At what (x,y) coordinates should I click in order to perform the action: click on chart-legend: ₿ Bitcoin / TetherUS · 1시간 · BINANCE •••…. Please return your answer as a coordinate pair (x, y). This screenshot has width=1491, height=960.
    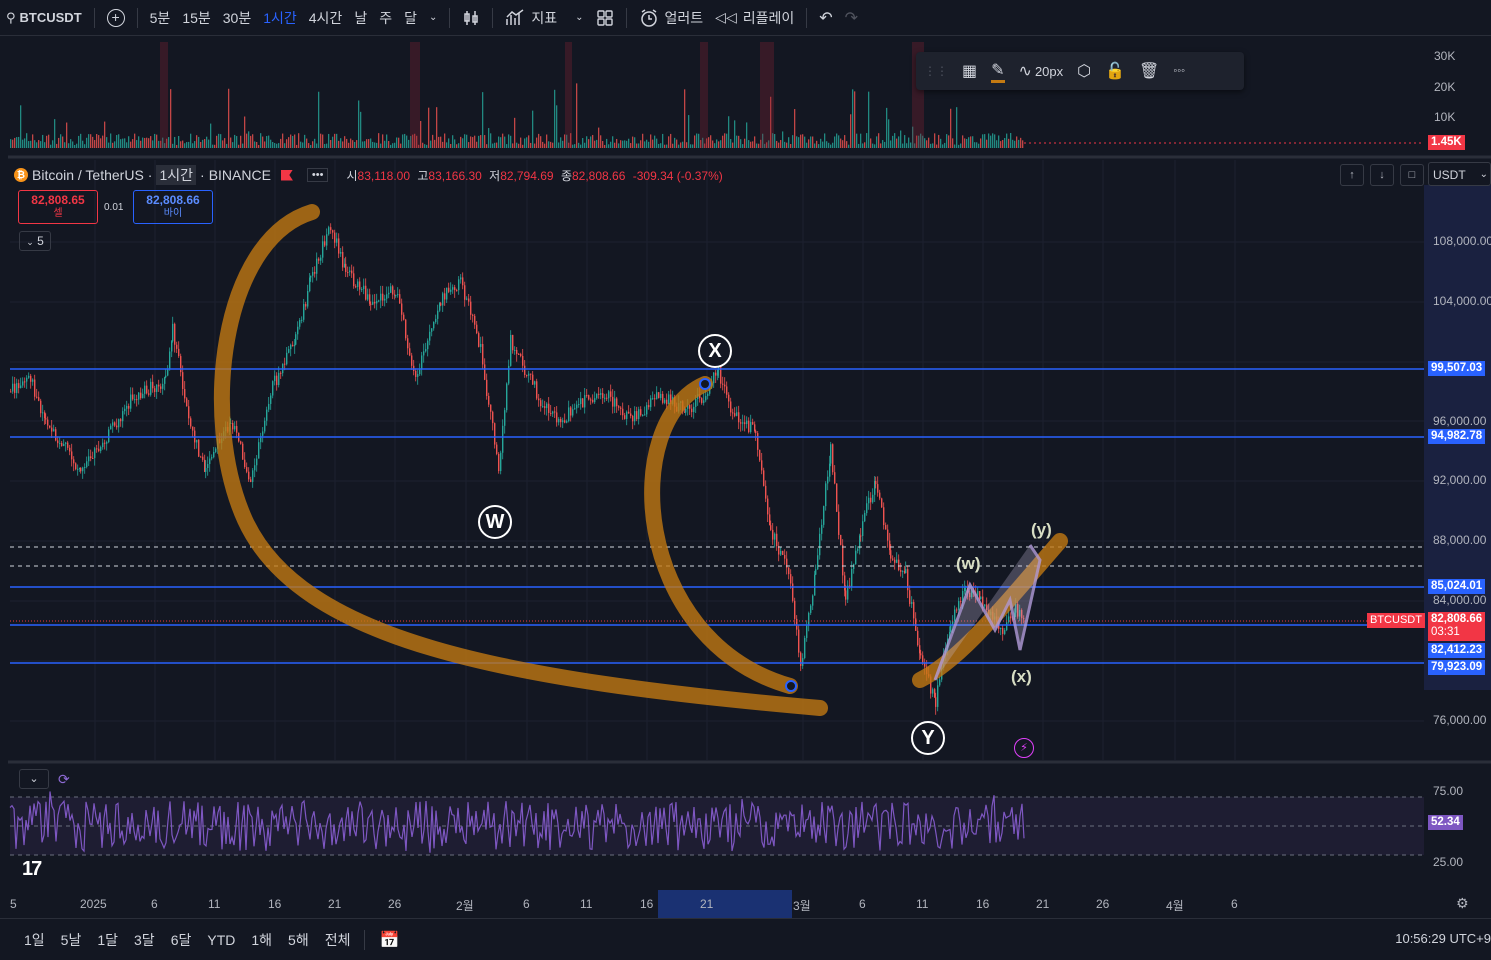
    Looking at the image, I should click on (370, 175).